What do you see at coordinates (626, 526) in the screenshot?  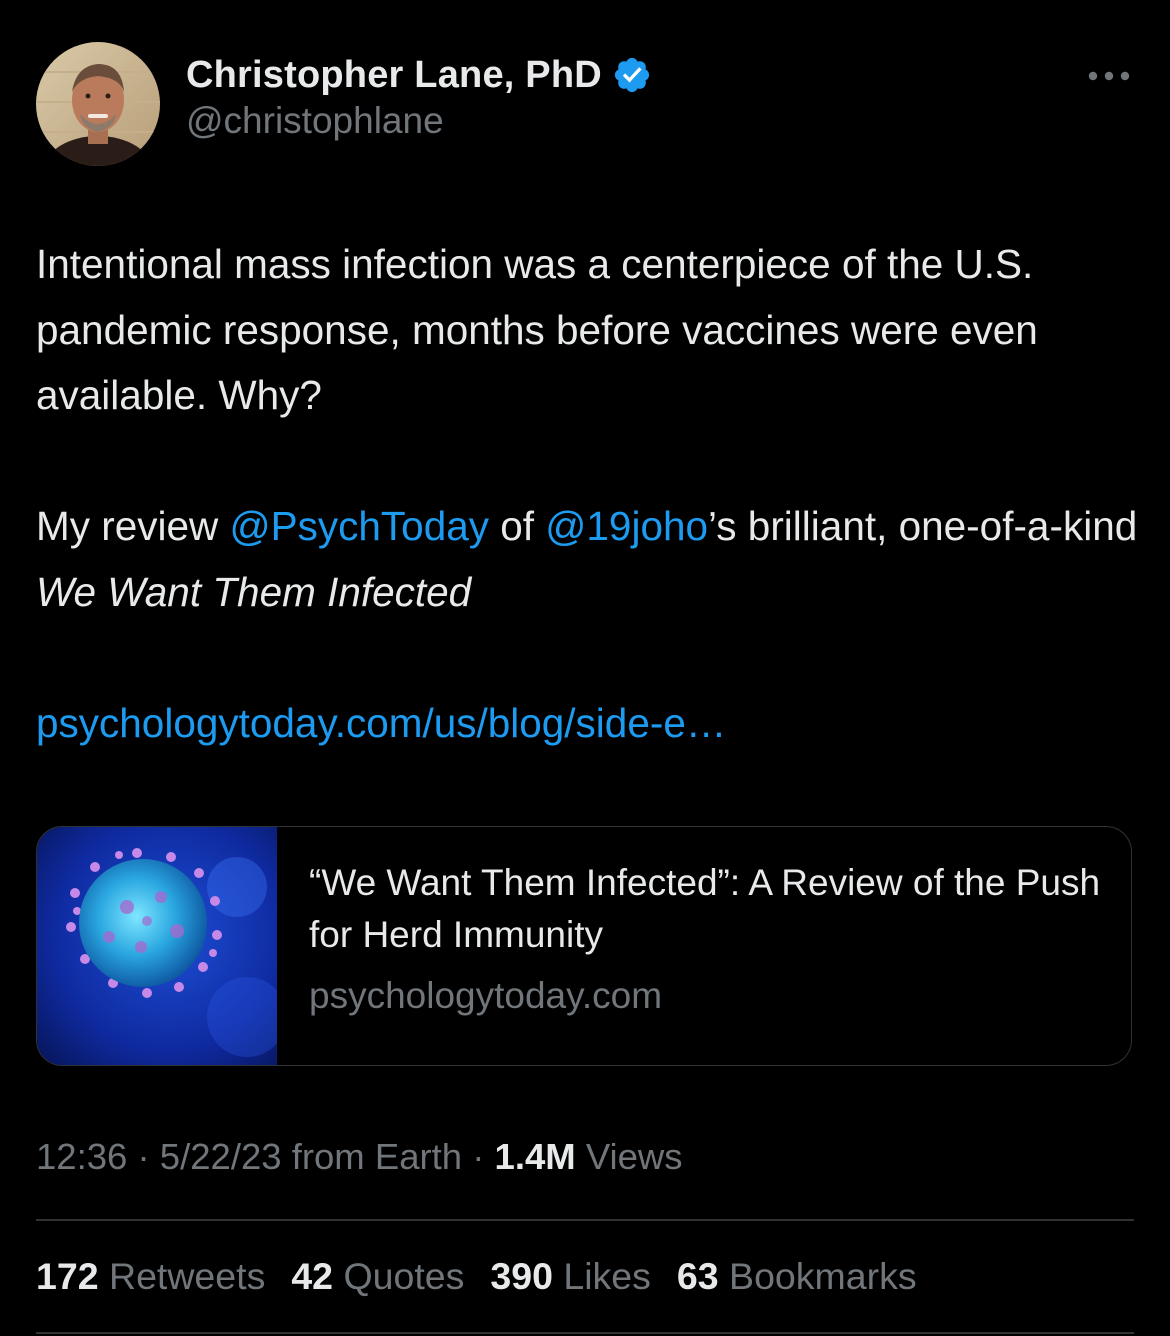 I see `mention-link: @19joho` at bounding box center [626, 526].